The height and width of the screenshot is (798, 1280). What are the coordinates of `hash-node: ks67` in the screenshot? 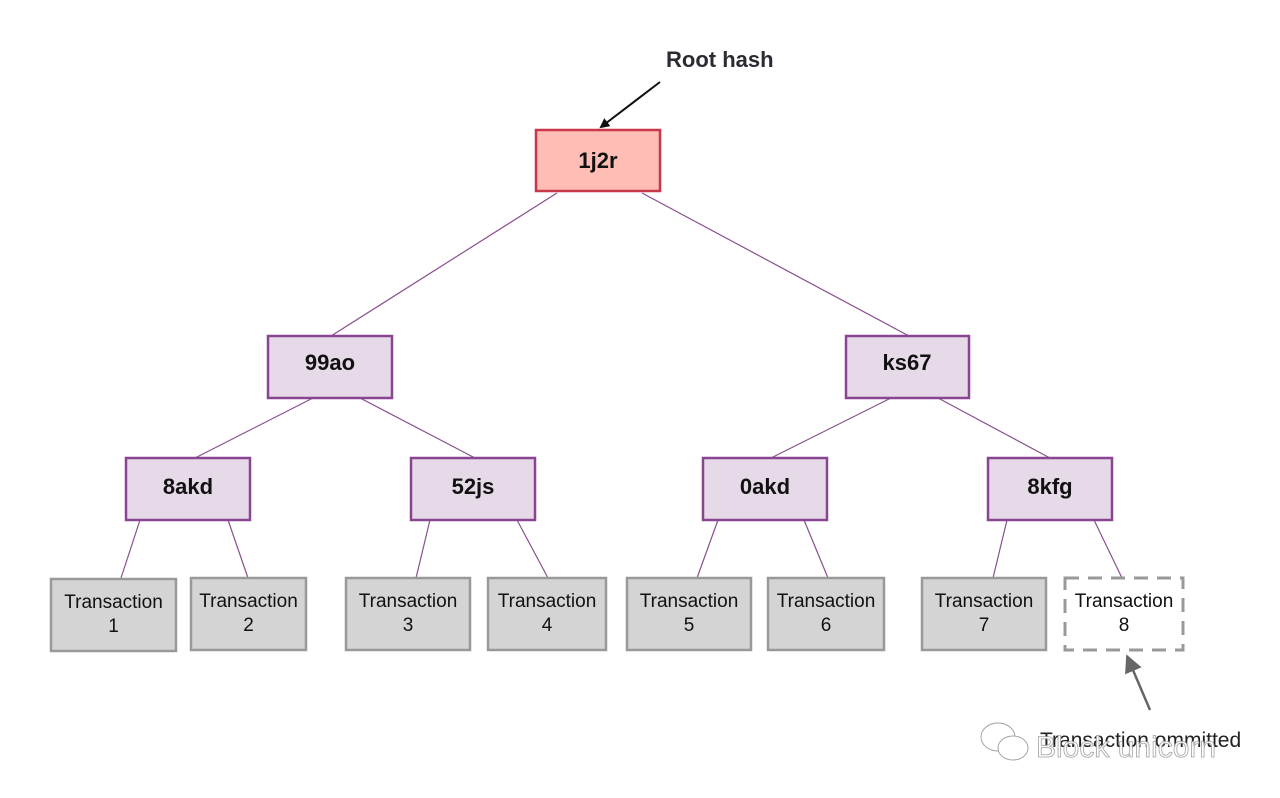 It's located at (907, 367).